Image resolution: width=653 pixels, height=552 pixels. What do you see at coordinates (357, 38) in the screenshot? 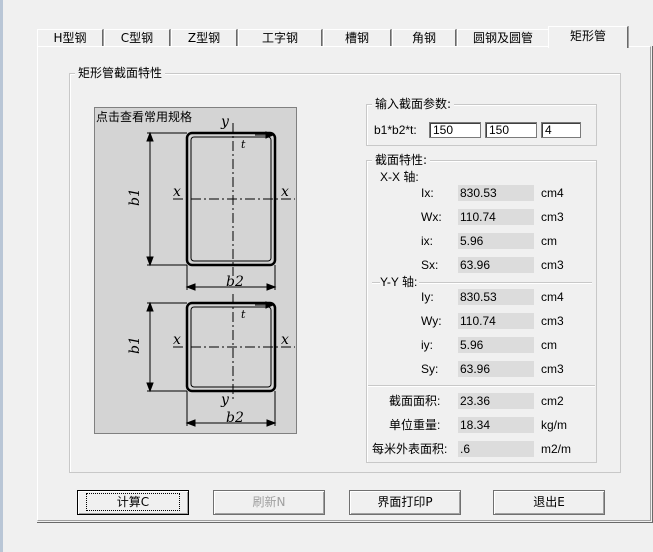
I see `tab-channel: 槽钢` at bounding box center [357, 38].